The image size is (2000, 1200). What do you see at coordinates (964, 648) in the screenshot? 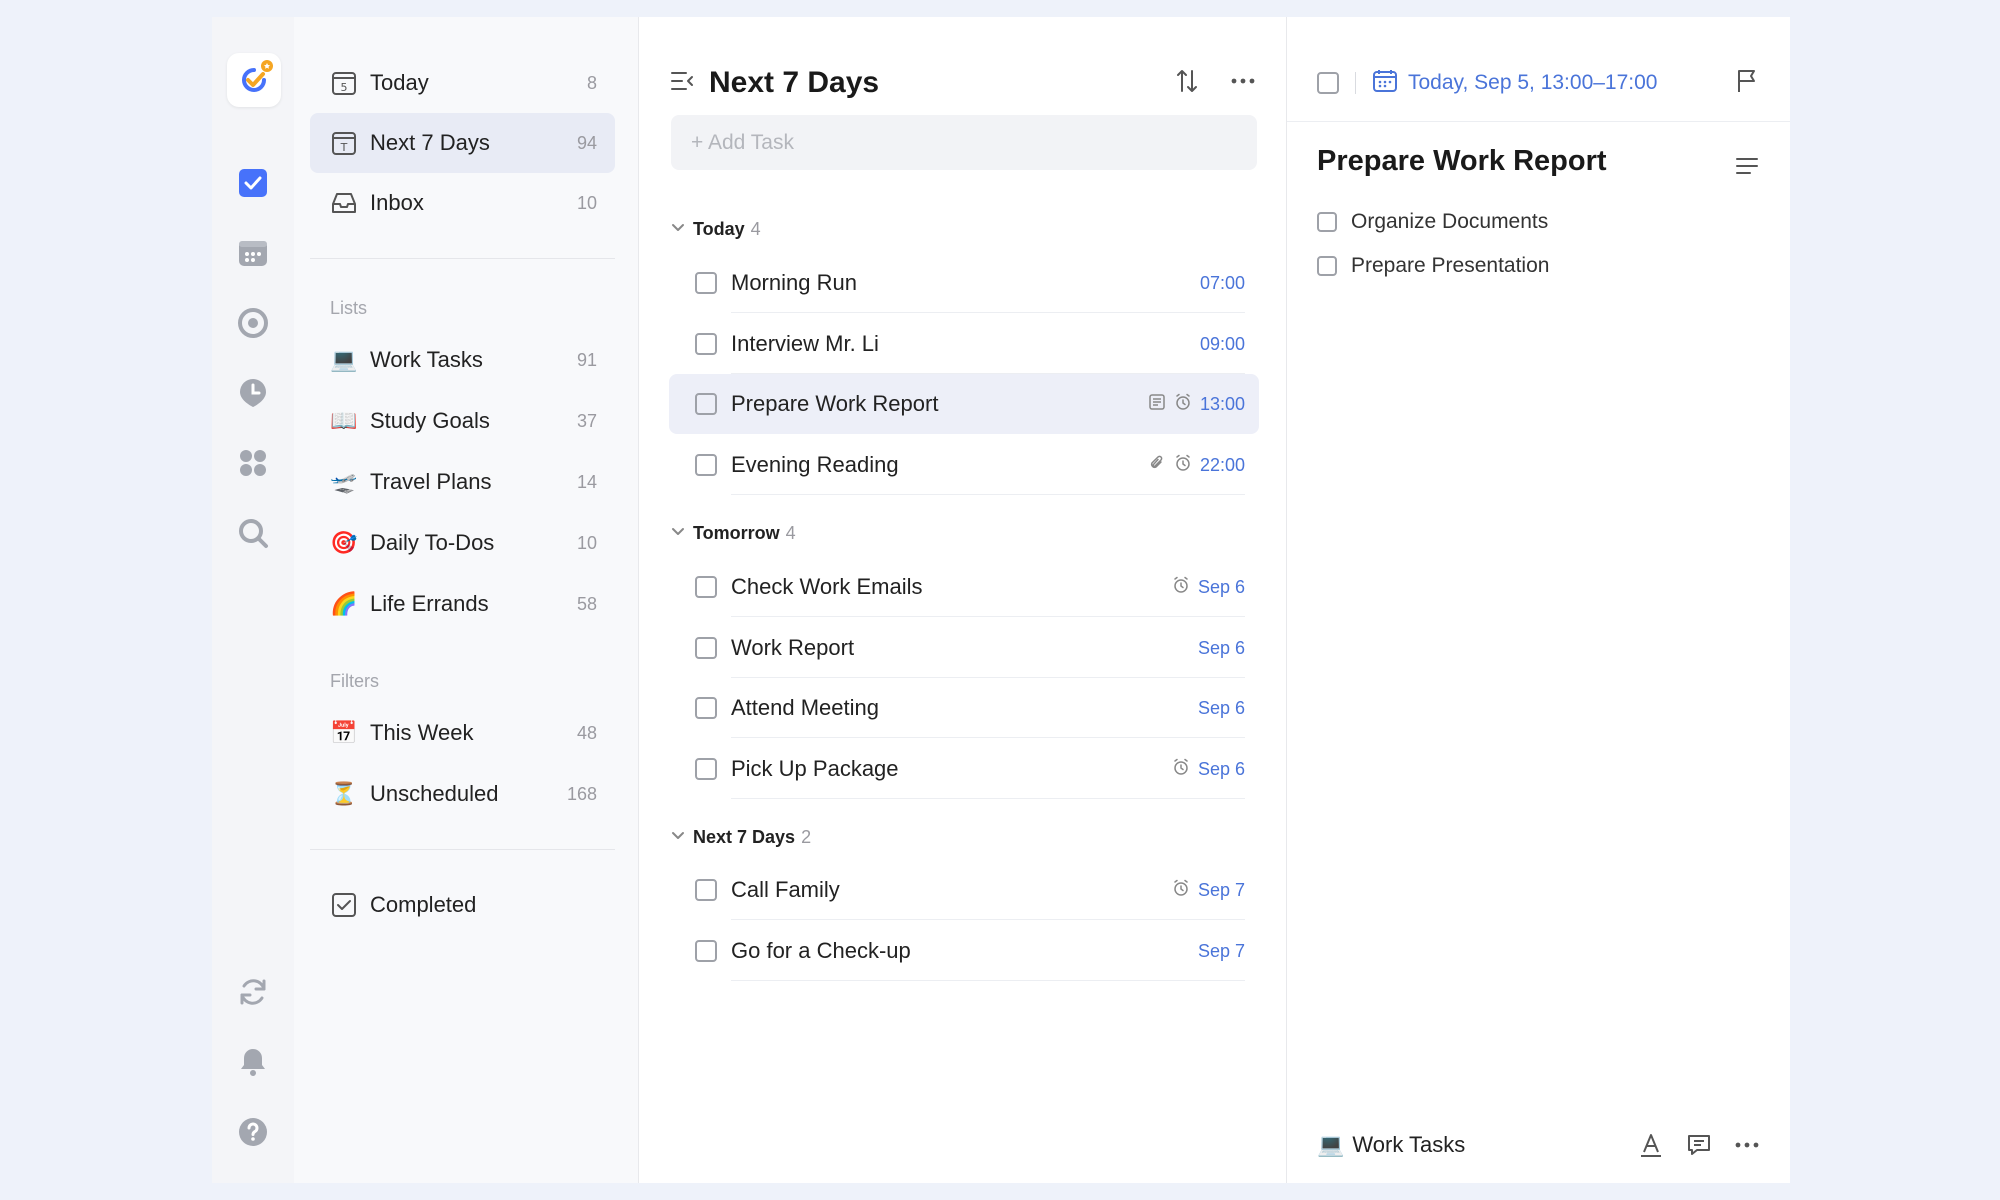
I see `task-row: Work Report Sep 6` at bounding box center [964, 648].